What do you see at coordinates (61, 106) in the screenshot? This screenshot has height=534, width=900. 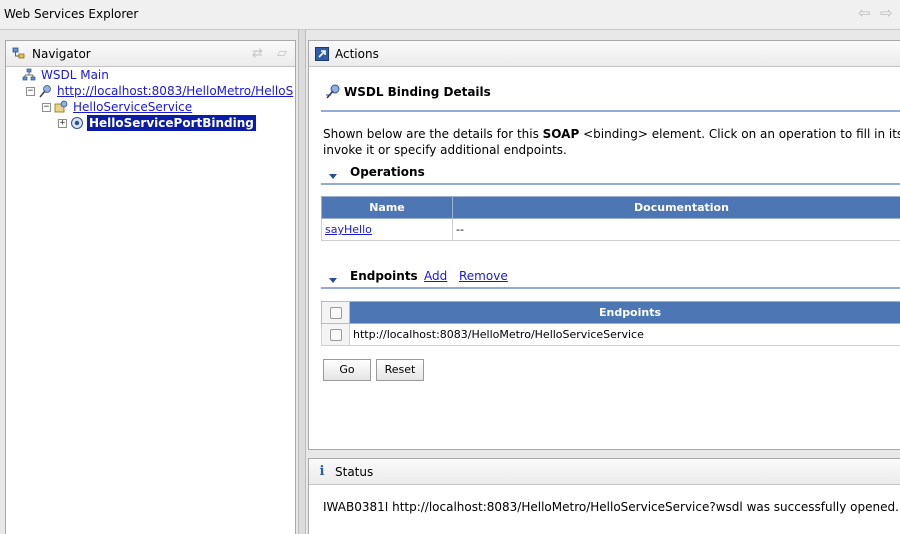 I see `service-icon` at bounding box center [61, 106].